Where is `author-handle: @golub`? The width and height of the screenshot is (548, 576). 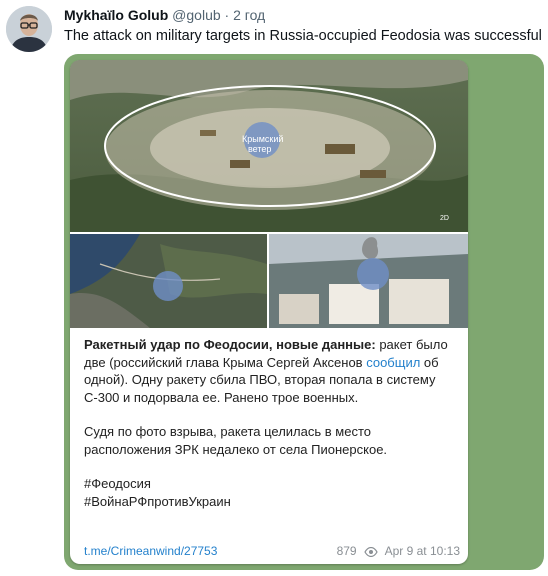
author-handle: @golub is located at coordinates (196, 15).